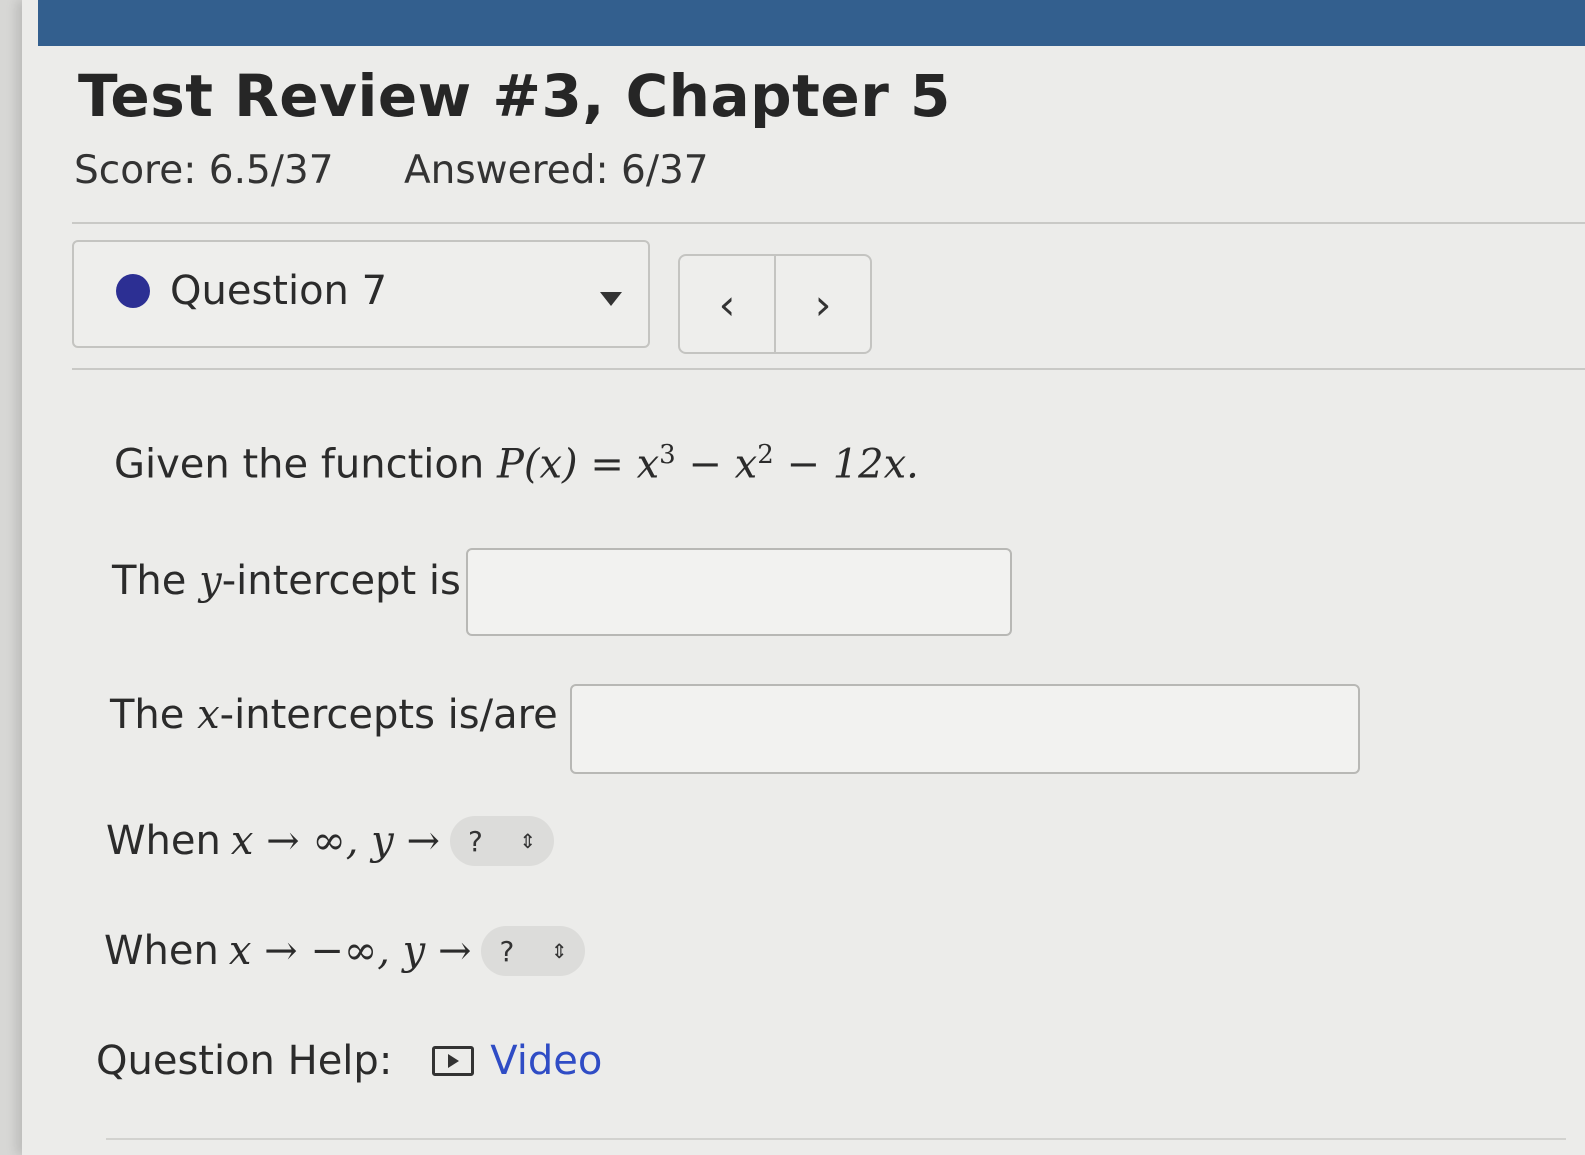  What do you see at coordinates (556, 170) in the screenshot?
I see `answered-text: Answered: 6/37` at bounding box center [556, 170].